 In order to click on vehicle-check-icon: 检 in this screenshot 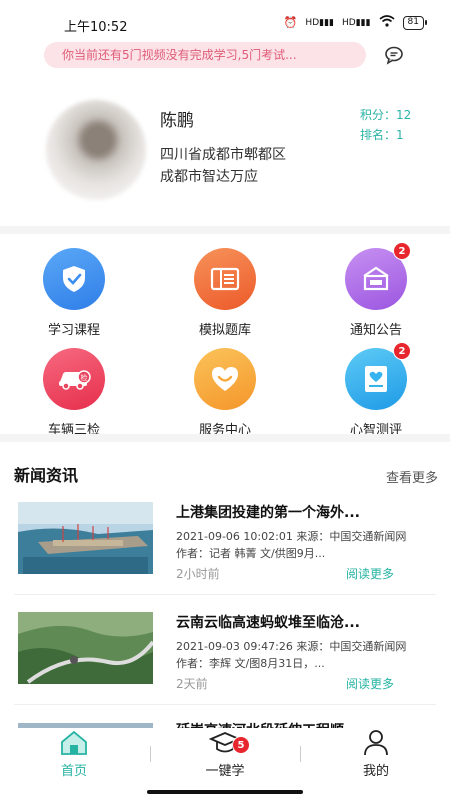, I will do `click(74, 379)`.